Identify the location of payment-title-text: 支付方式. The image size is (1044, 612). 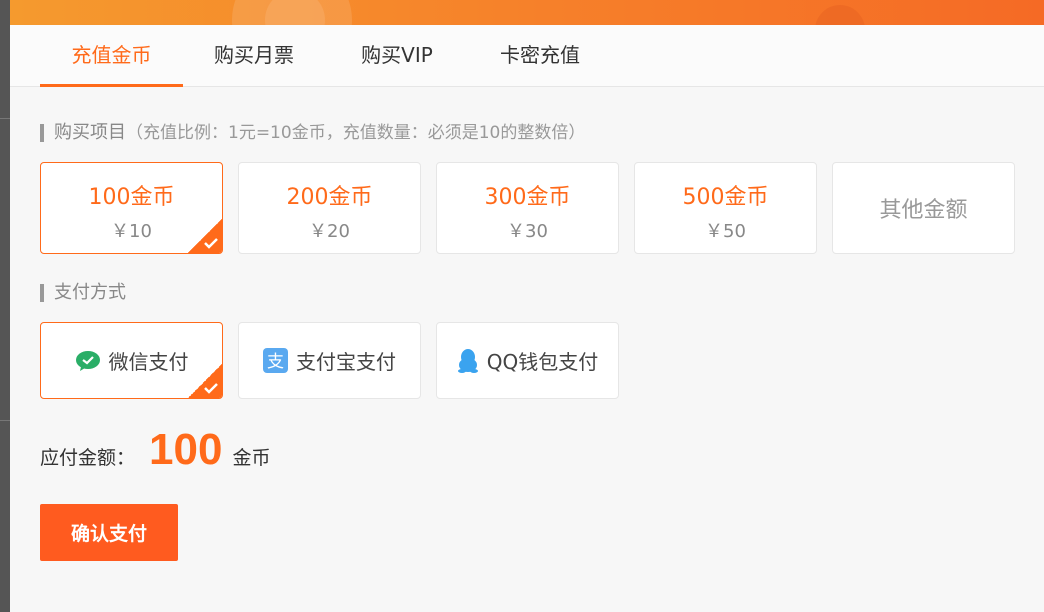
(90, 292).